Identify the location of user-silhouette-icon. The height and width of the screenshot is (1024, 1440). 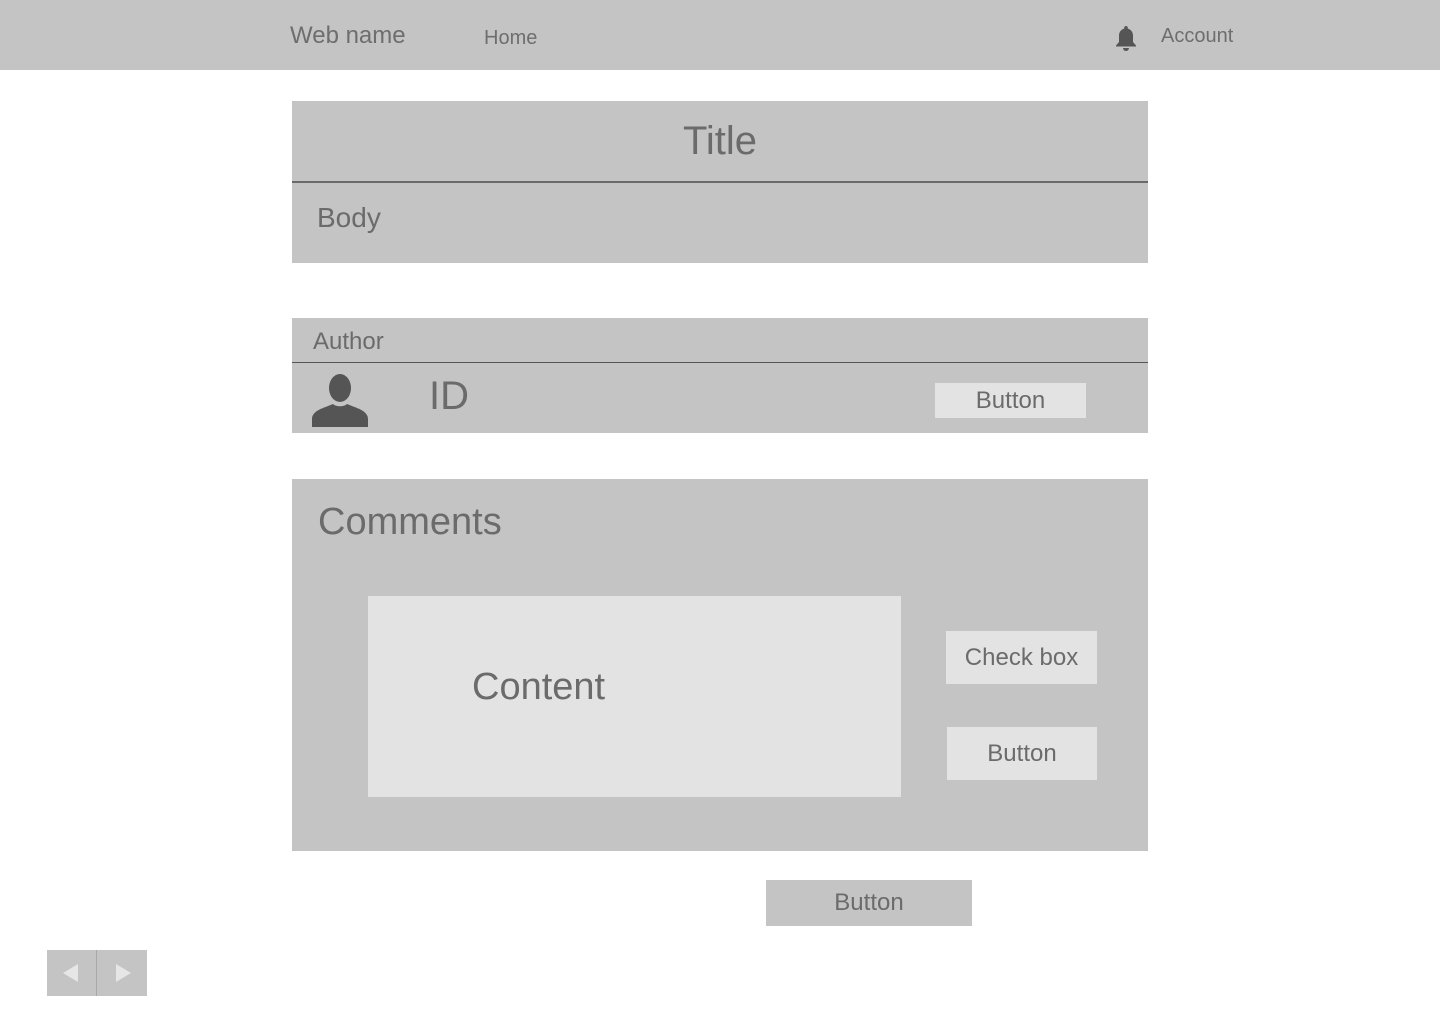
(340, 399).